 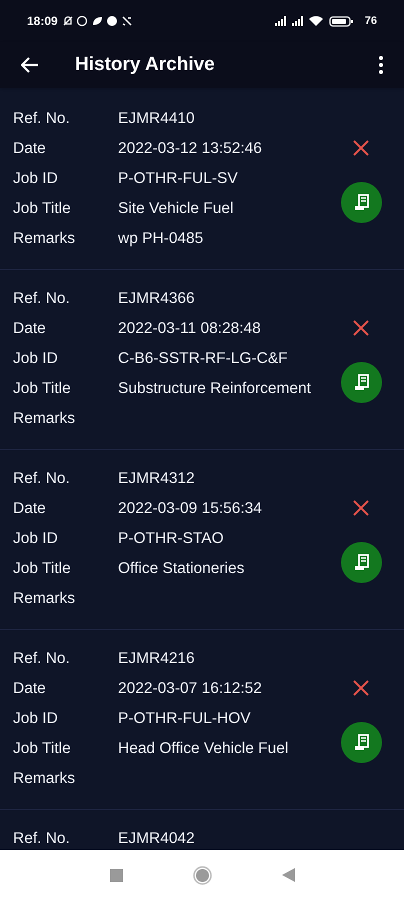 I want to click on field-value: C-B6-SSTR-RF-LG-C&F, so click(x=203, y=359).